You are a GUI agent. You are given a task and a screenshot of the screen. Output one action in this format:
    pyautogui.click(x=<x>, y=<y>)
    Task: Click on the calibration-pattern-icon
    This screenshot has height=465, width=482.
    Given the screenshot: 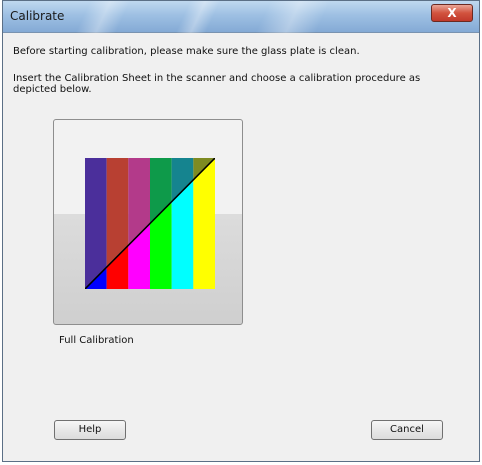 What is the action you would take?
    pyautogui.click(x=150, y=223)
    